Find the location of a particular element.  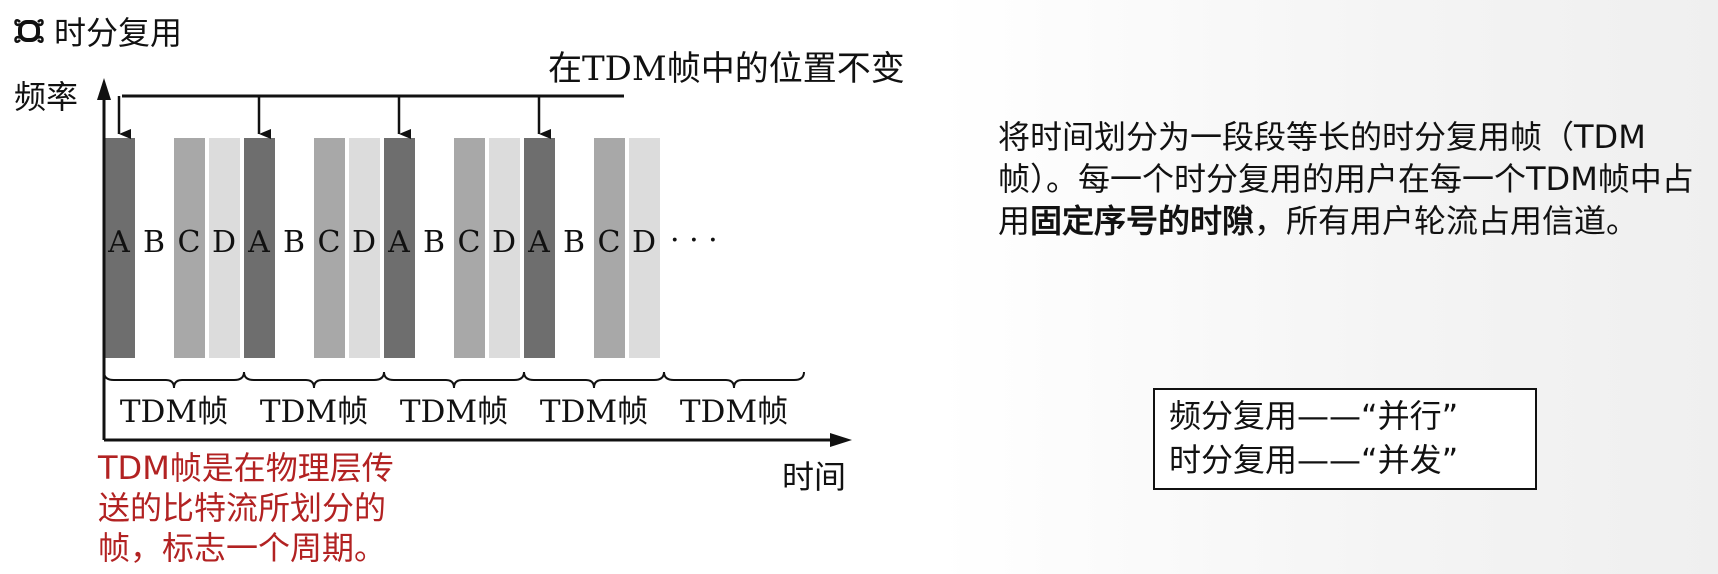

position-unchanged-label: 在TDM帧中的位置不变 is located at coordinates (726, 69).